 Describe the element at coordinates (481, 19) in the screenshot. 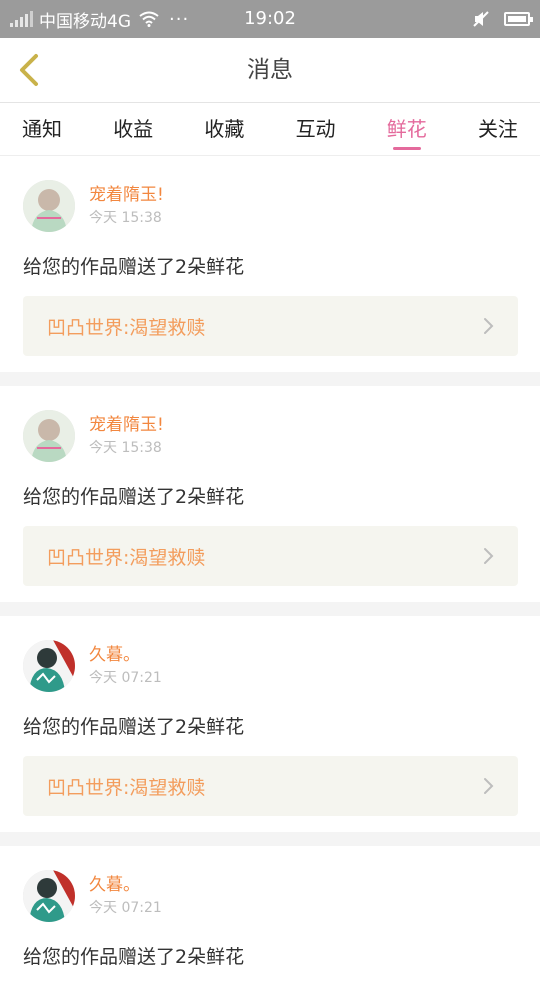

I see `mute-icon` at that location.